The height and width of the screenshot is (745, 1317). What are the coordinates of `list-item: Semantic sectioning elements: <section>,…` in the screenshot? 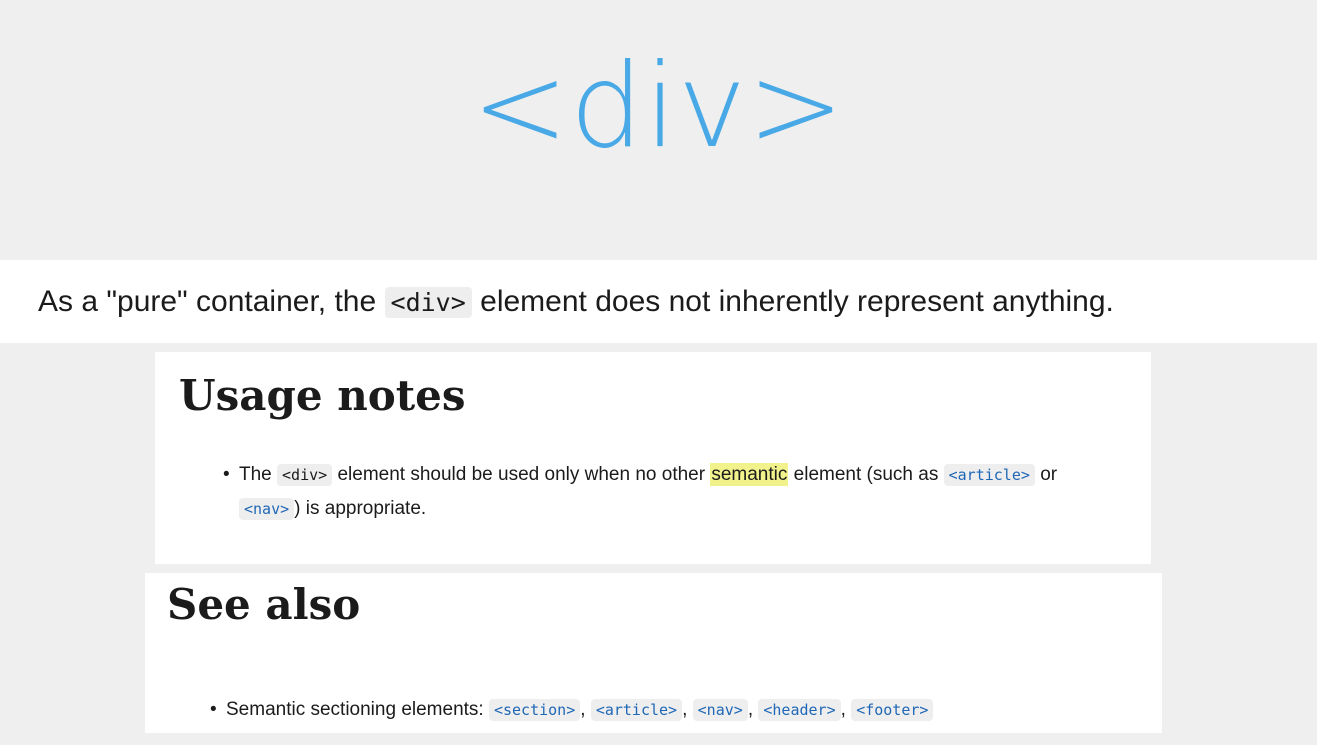 It's located at (685, 710).